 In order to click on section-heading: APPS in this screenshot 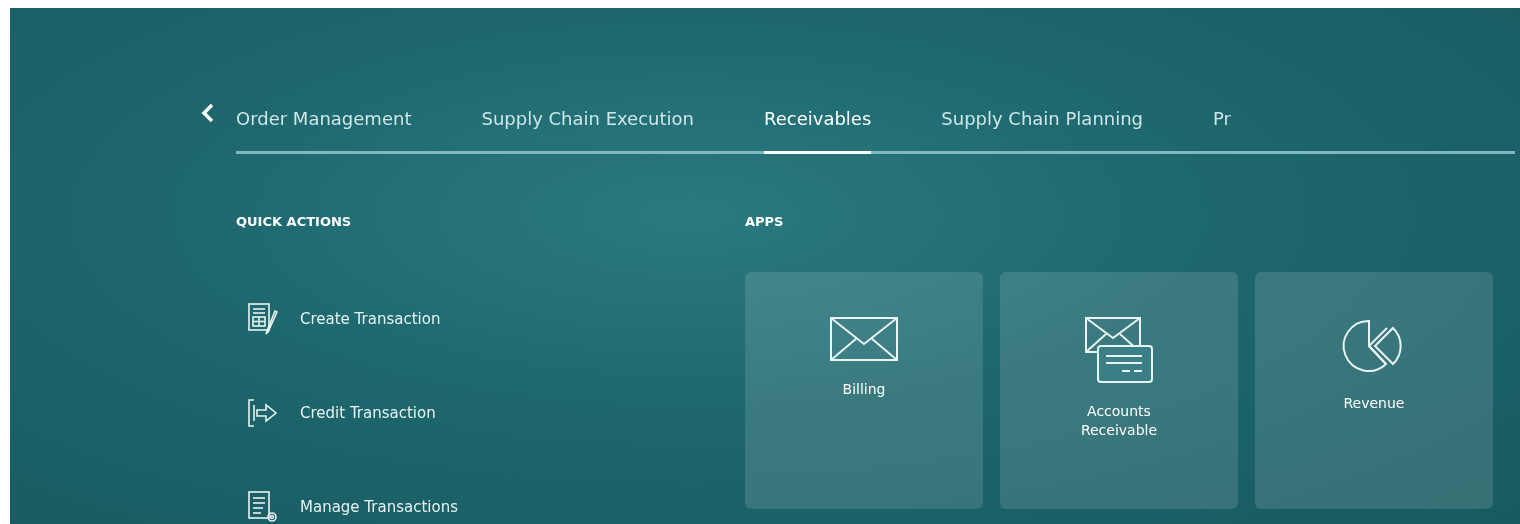, I will do `click(765, 222)`.